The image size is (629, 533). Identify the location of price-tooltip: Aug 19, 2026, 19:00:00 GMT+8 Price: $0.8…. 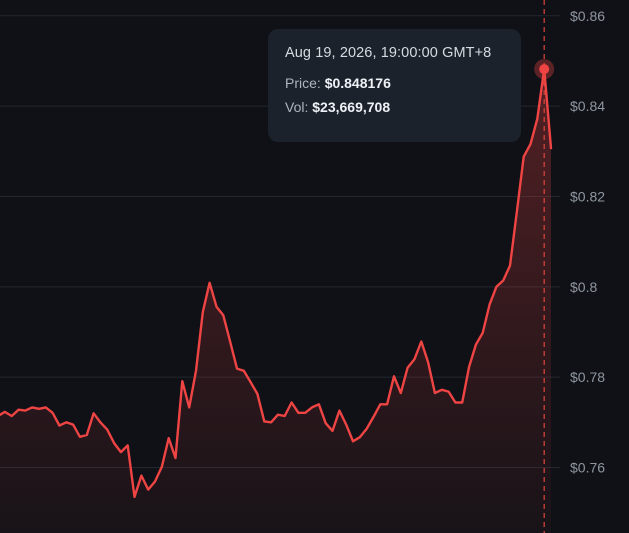
(394, 85).